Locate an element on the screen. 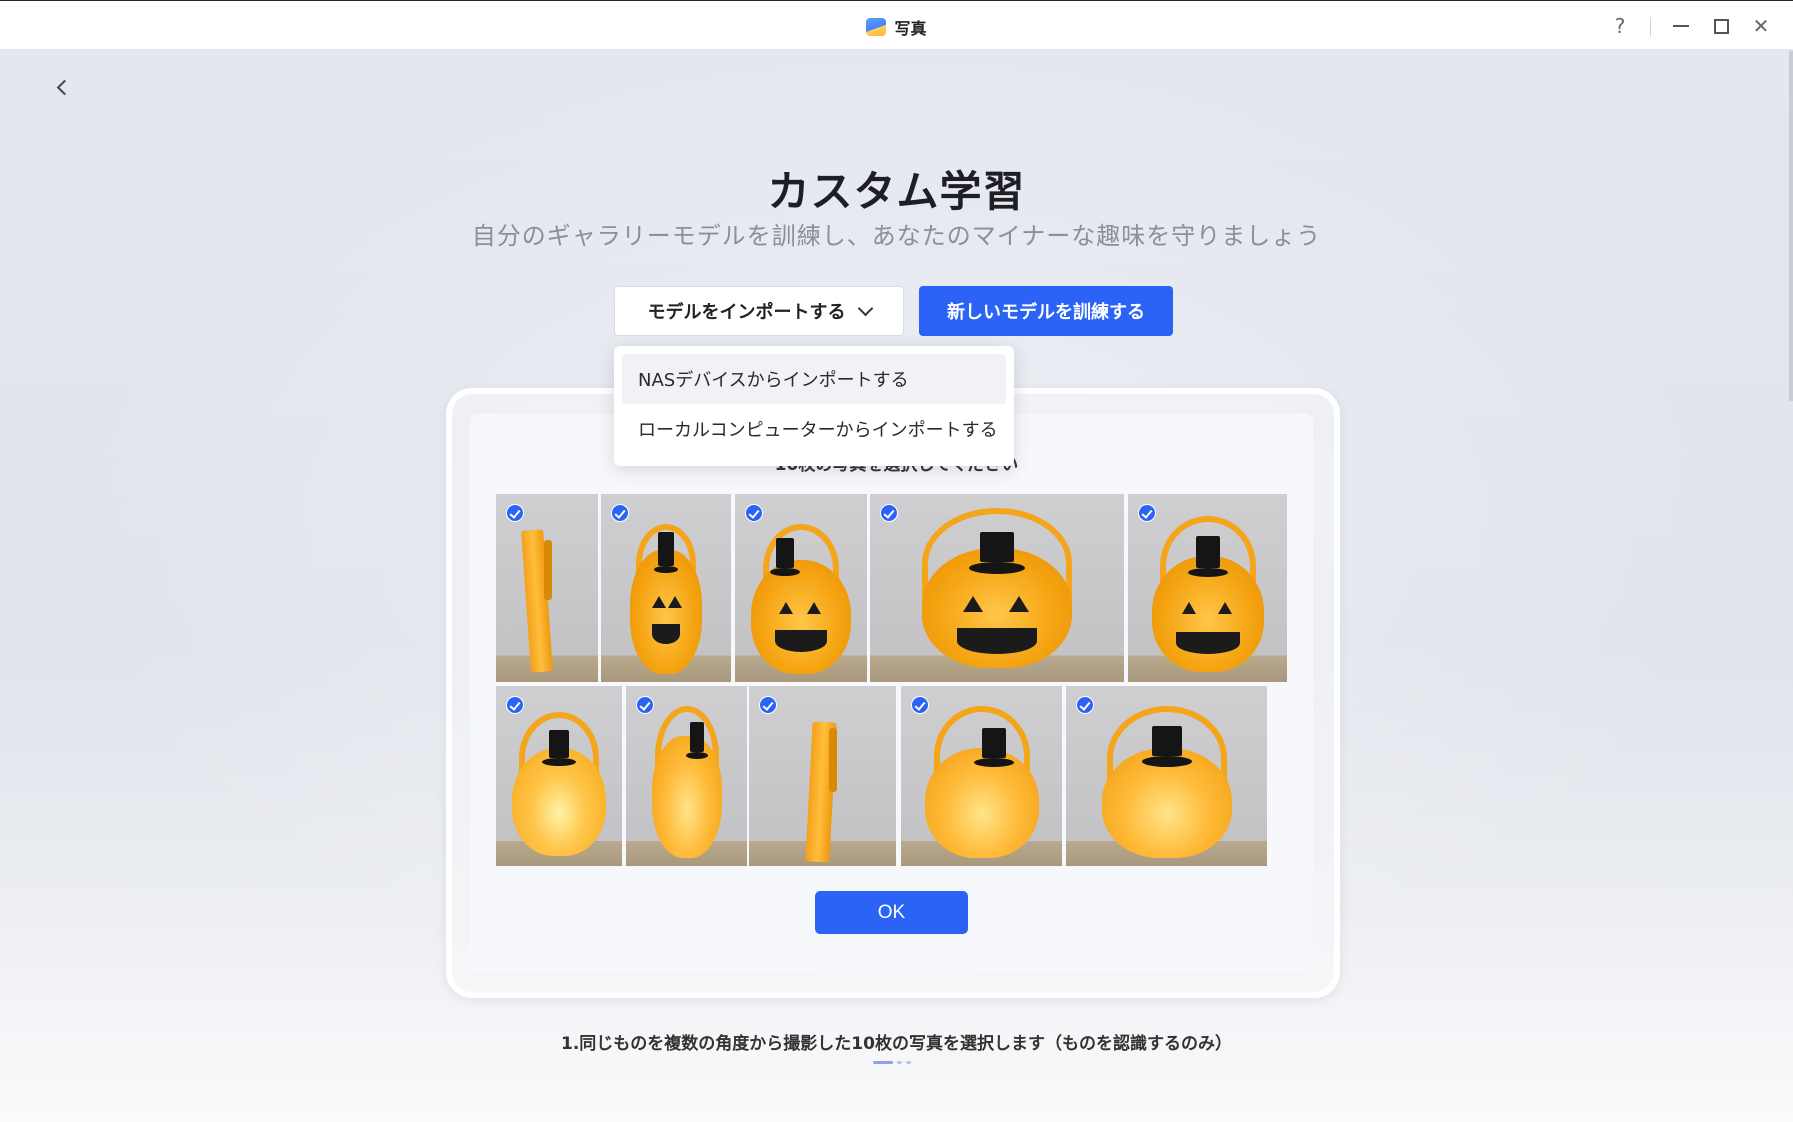 The image size is (1793, 1122). back-button is located at coordinates (62, 87).